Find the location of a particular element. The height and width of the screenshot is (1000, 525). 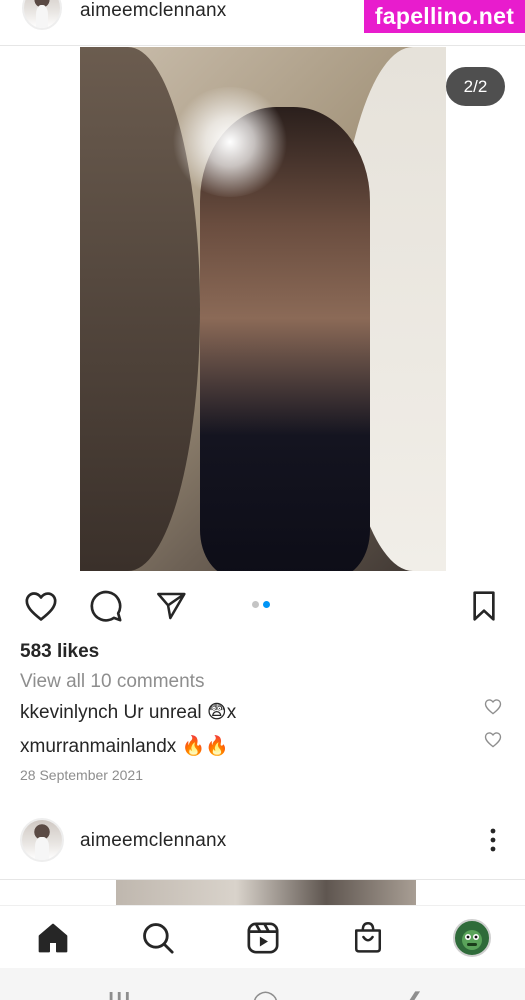

comment-item: kkevinlynch Ur unreal 😨x is located at coordinates (128, 712).